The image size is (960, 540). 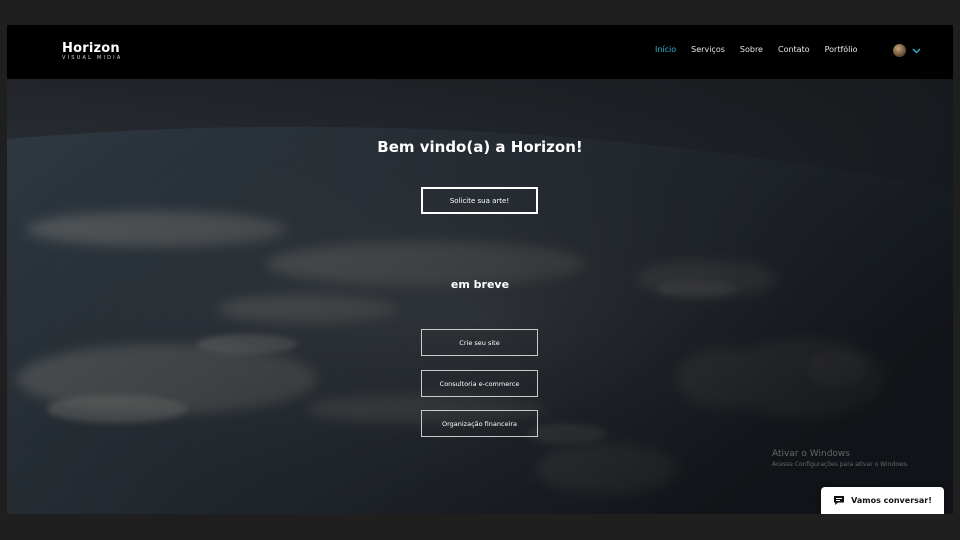 I want to click on site-logo: Horizon VISUAL MIDIA, so click(x=92, y=51).